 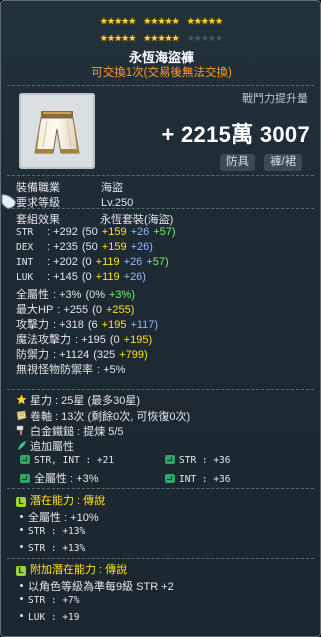 I want to click on stat-star: +255), so click(x=120, y=310).